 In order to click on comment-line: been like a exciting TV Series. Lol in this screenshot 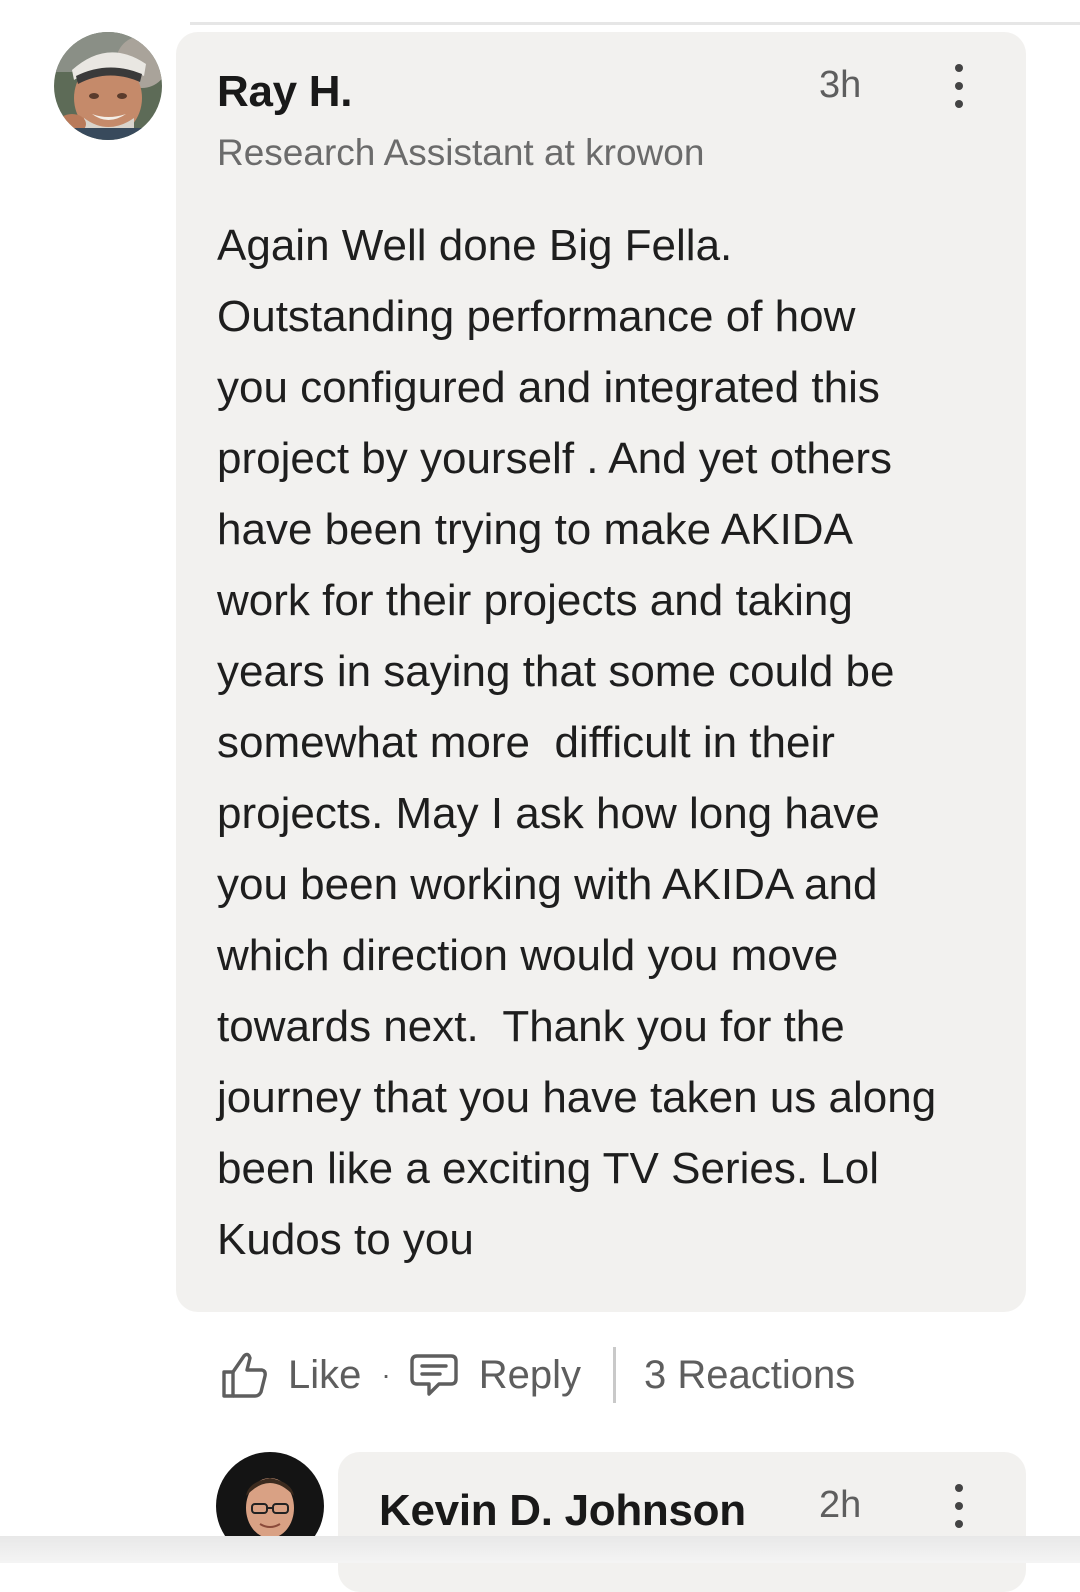, I will do `click(548, 1168)`.